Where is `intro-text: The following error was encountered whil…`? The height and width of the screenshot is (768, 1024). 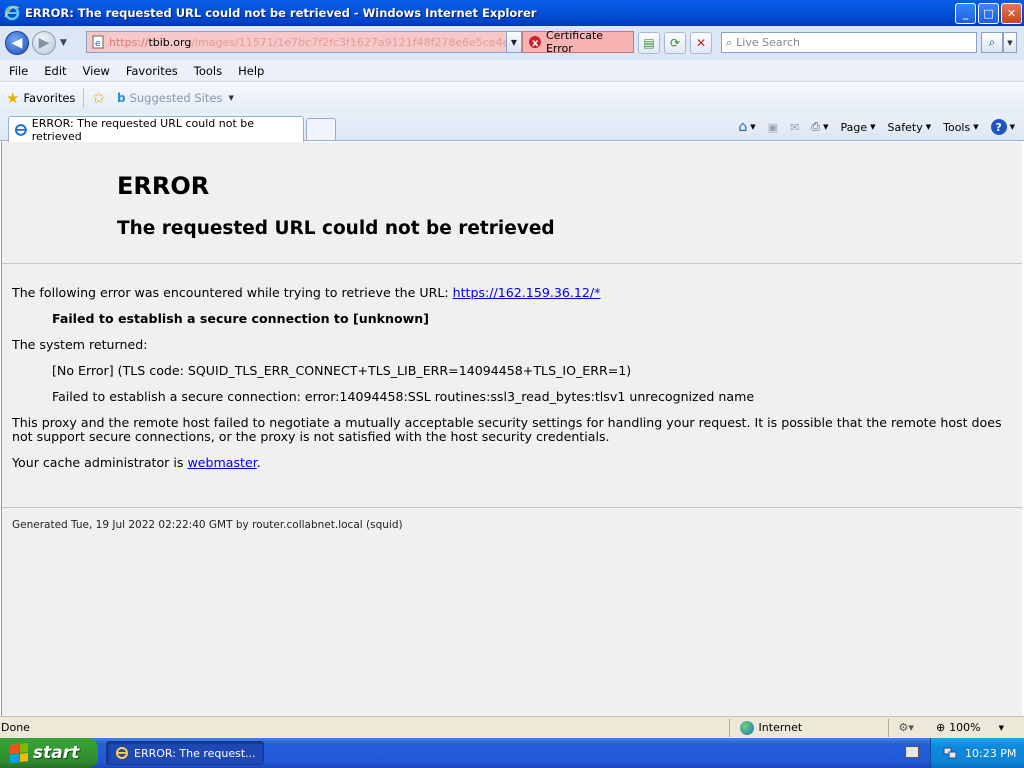
intro-text: The following error was encountered whil… is located at coordinates (232, 292).